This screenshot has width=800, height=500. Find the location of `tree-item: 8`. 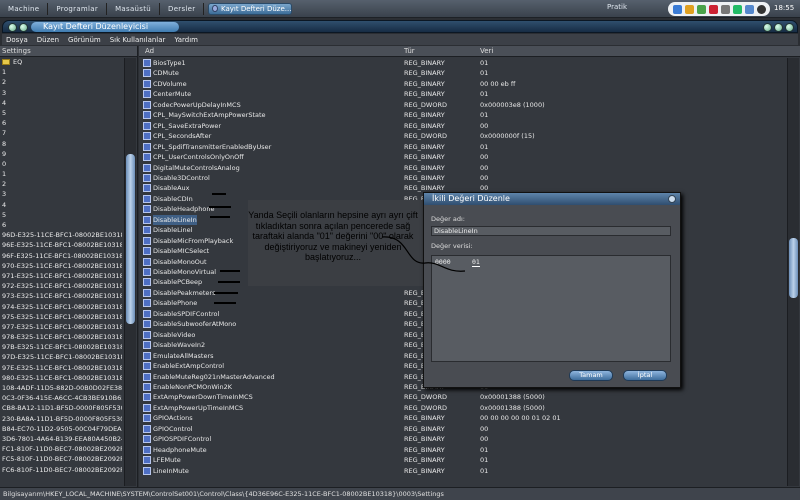

tree-item: 8 is located at coordinates (61, 144).